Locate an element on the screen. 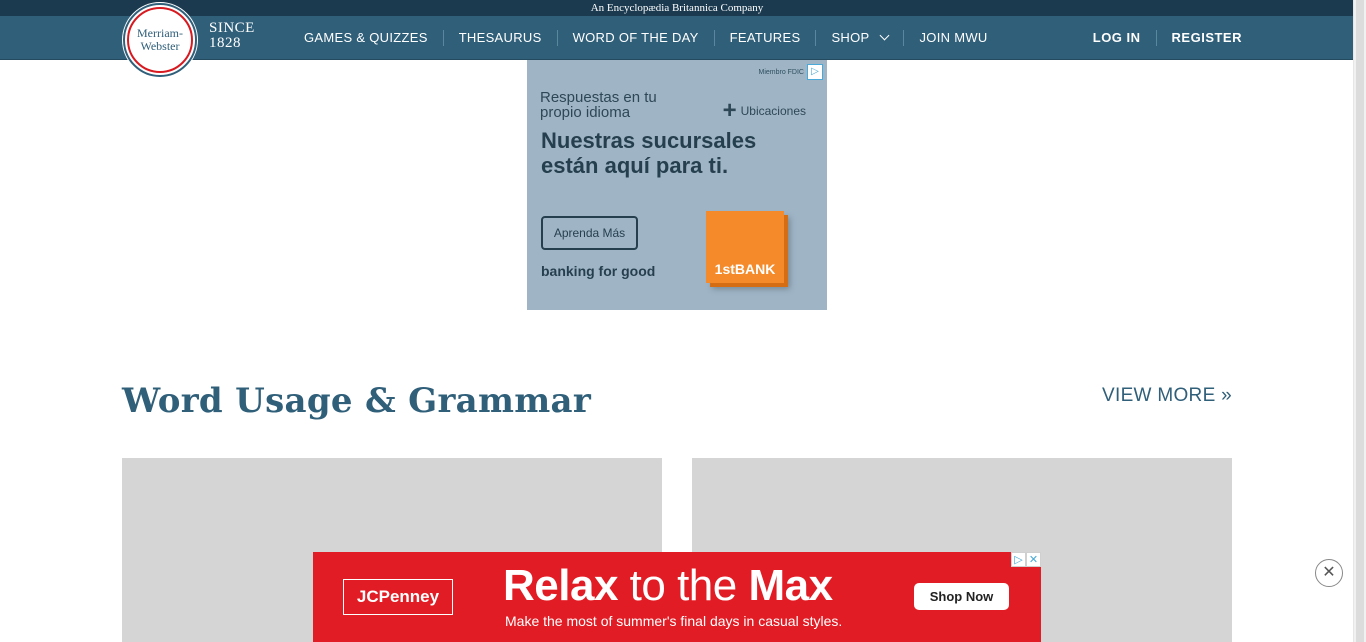 The height and width of the screenshot is (642, 1366). shop-now-button: Shop Now is located at coordinates (961, 596).